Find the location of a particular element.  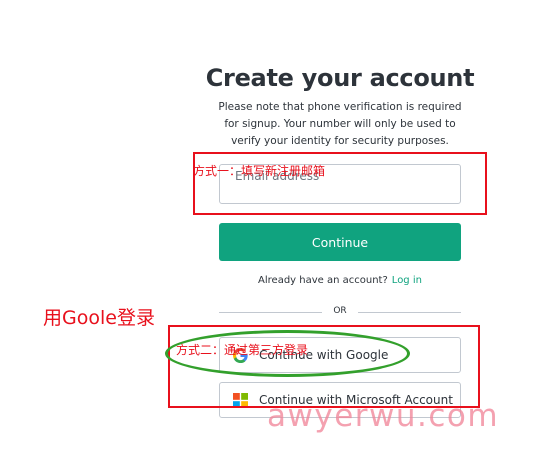

or-divider: OR is located at coordinates (340, 311).